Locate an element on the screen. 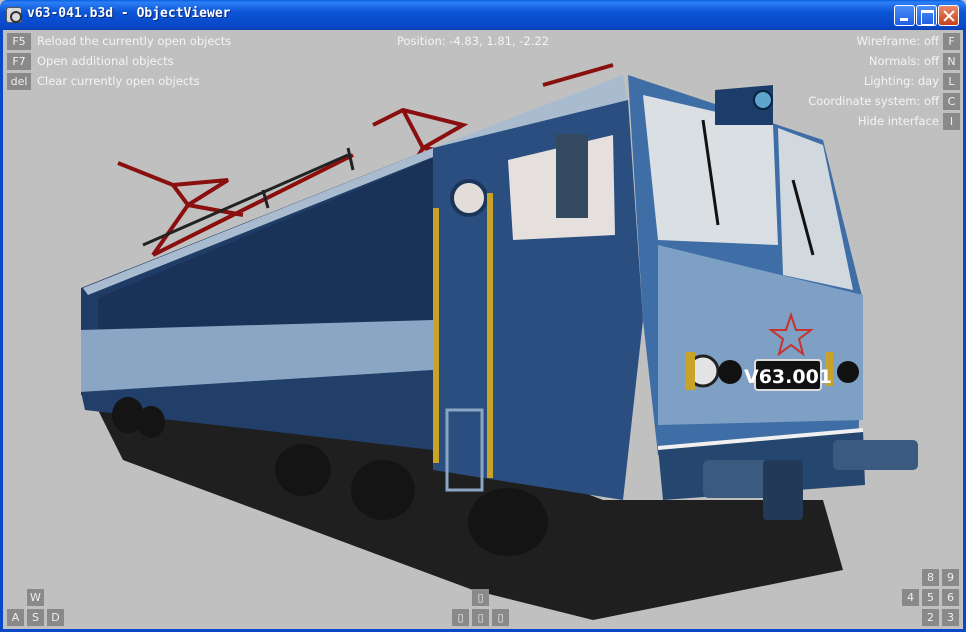 Image resolution: width=966 pixels, height=632 pixels. numpad-2-key: 2 is located at coordinates (930, 617).